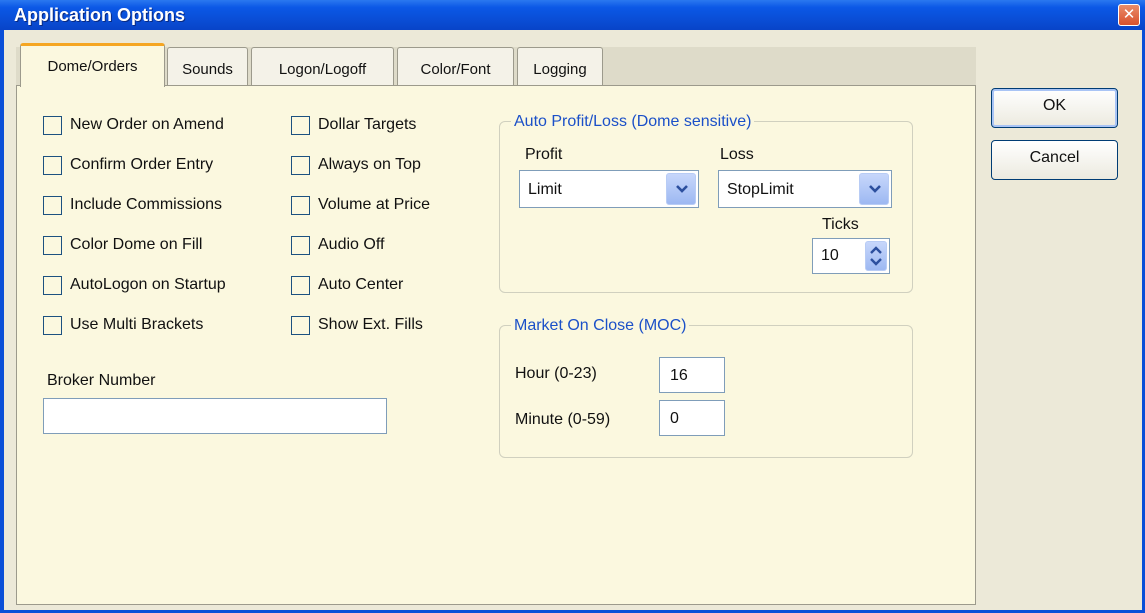  I want to click on checkbox-show-ext-fills: Show Ext. Fills, so click(360, 325).